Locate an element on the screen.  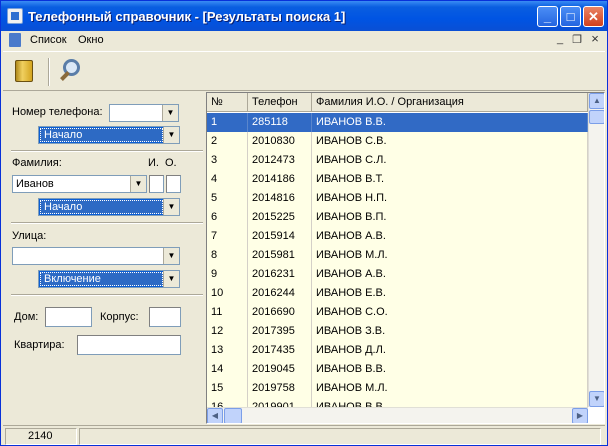
horizontal-scrollbar: ◀ ▶ is located at coordinates (397, 415).